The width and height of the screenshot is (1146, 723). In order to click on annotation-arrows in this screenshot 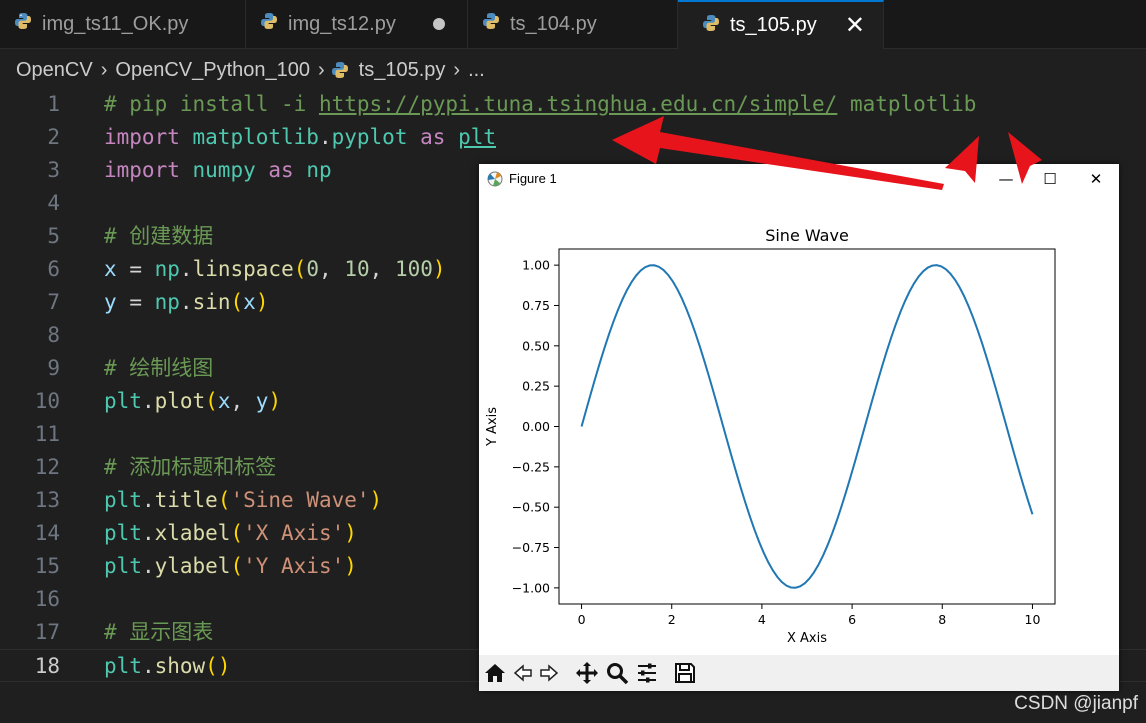, I will do `click(827, 153)`.